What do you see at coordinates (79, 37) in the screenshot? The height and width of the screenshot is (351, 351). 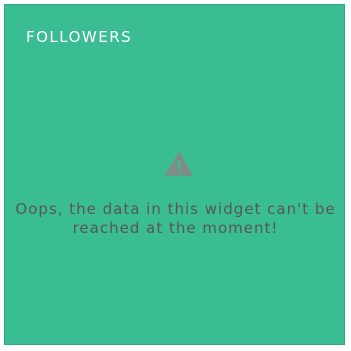 I see `widget-title: FOLLOWERS` at bounding box center [79, 37].